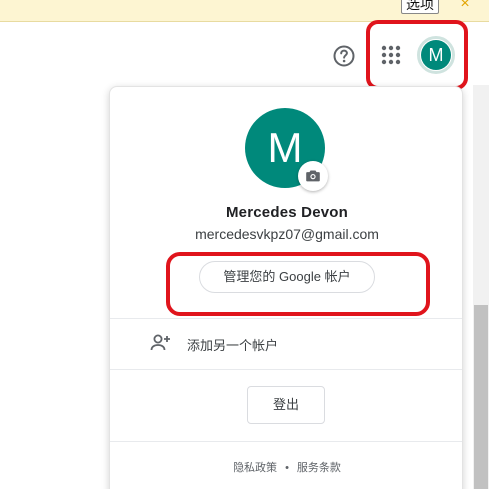 The width and height of the screenshot is (489, 489). I want to click on privacy-policy-link: 隐私政策, so click(255, 467).